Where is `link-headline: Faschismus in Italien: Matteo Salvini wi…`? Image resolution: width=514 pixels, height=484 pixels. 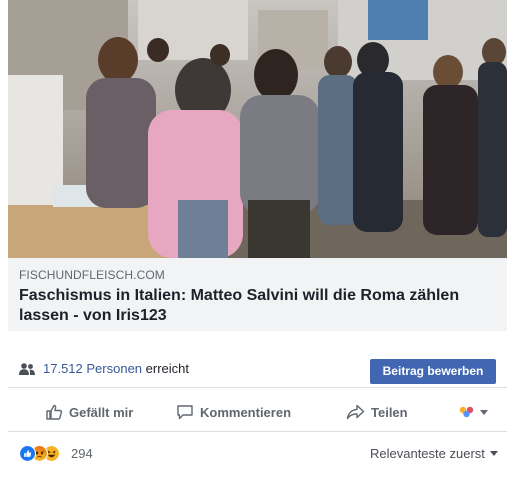 link-headline: Faschismus in Italien: Matteo Salvini wi… is located at coordinates (257, 306).